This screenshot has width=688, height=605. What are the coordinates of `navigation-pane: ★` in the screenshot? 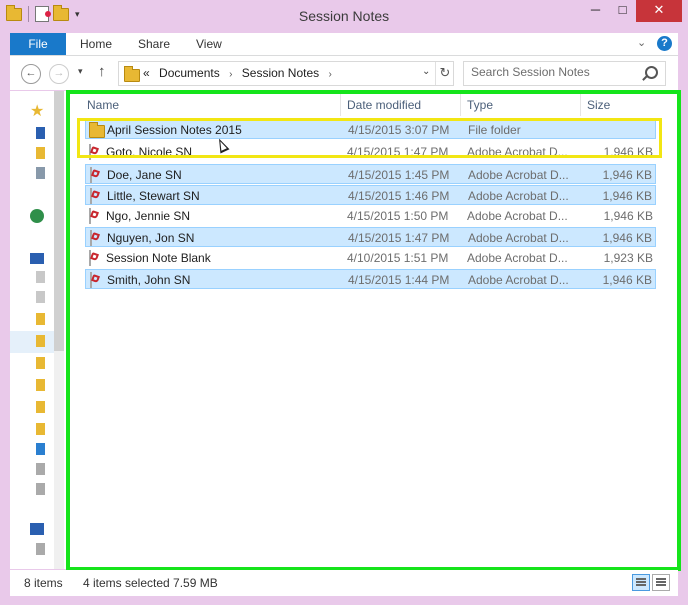 It's located at (38, 330).